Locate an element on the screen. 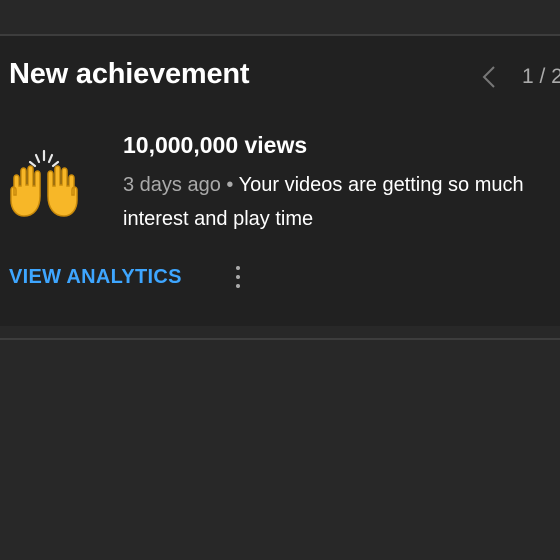 This screenshot has height=560, width=560. achievement-headline: 10,000,000 views is located at coordinates (215, 145).